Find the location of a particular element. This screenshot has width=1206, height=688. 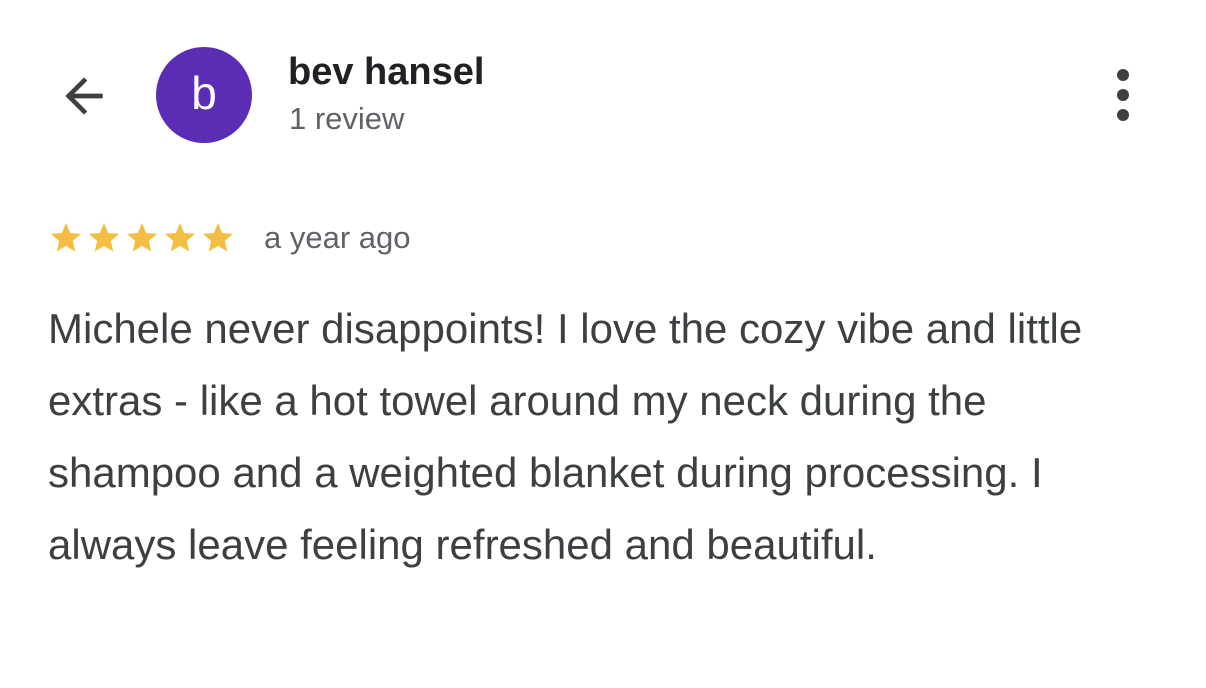

more-options-button is located at coordinates (1123, 95).